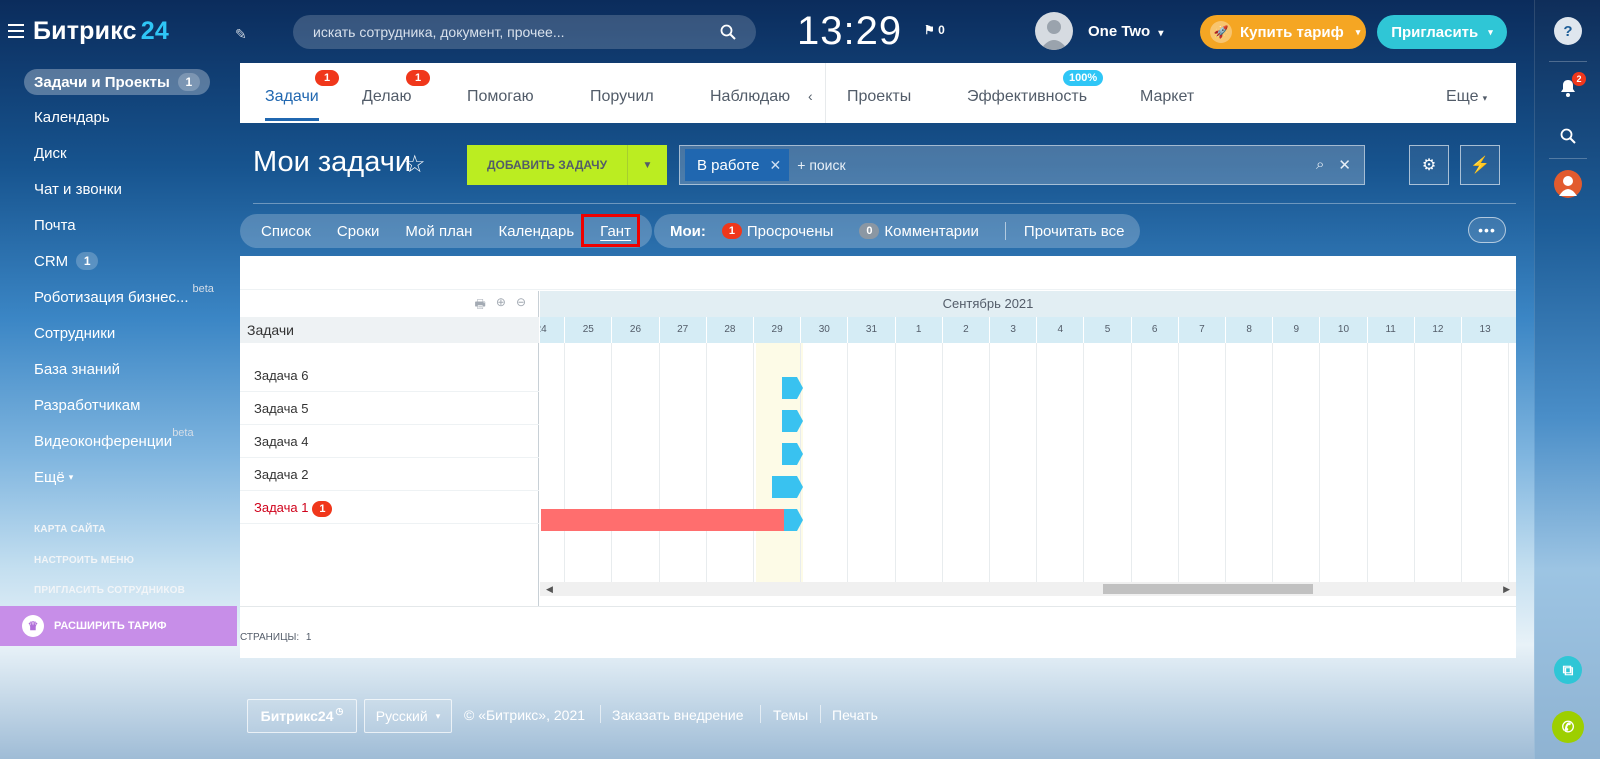  I want to click on tab-more: Еще ▾, so click(1466, 97).